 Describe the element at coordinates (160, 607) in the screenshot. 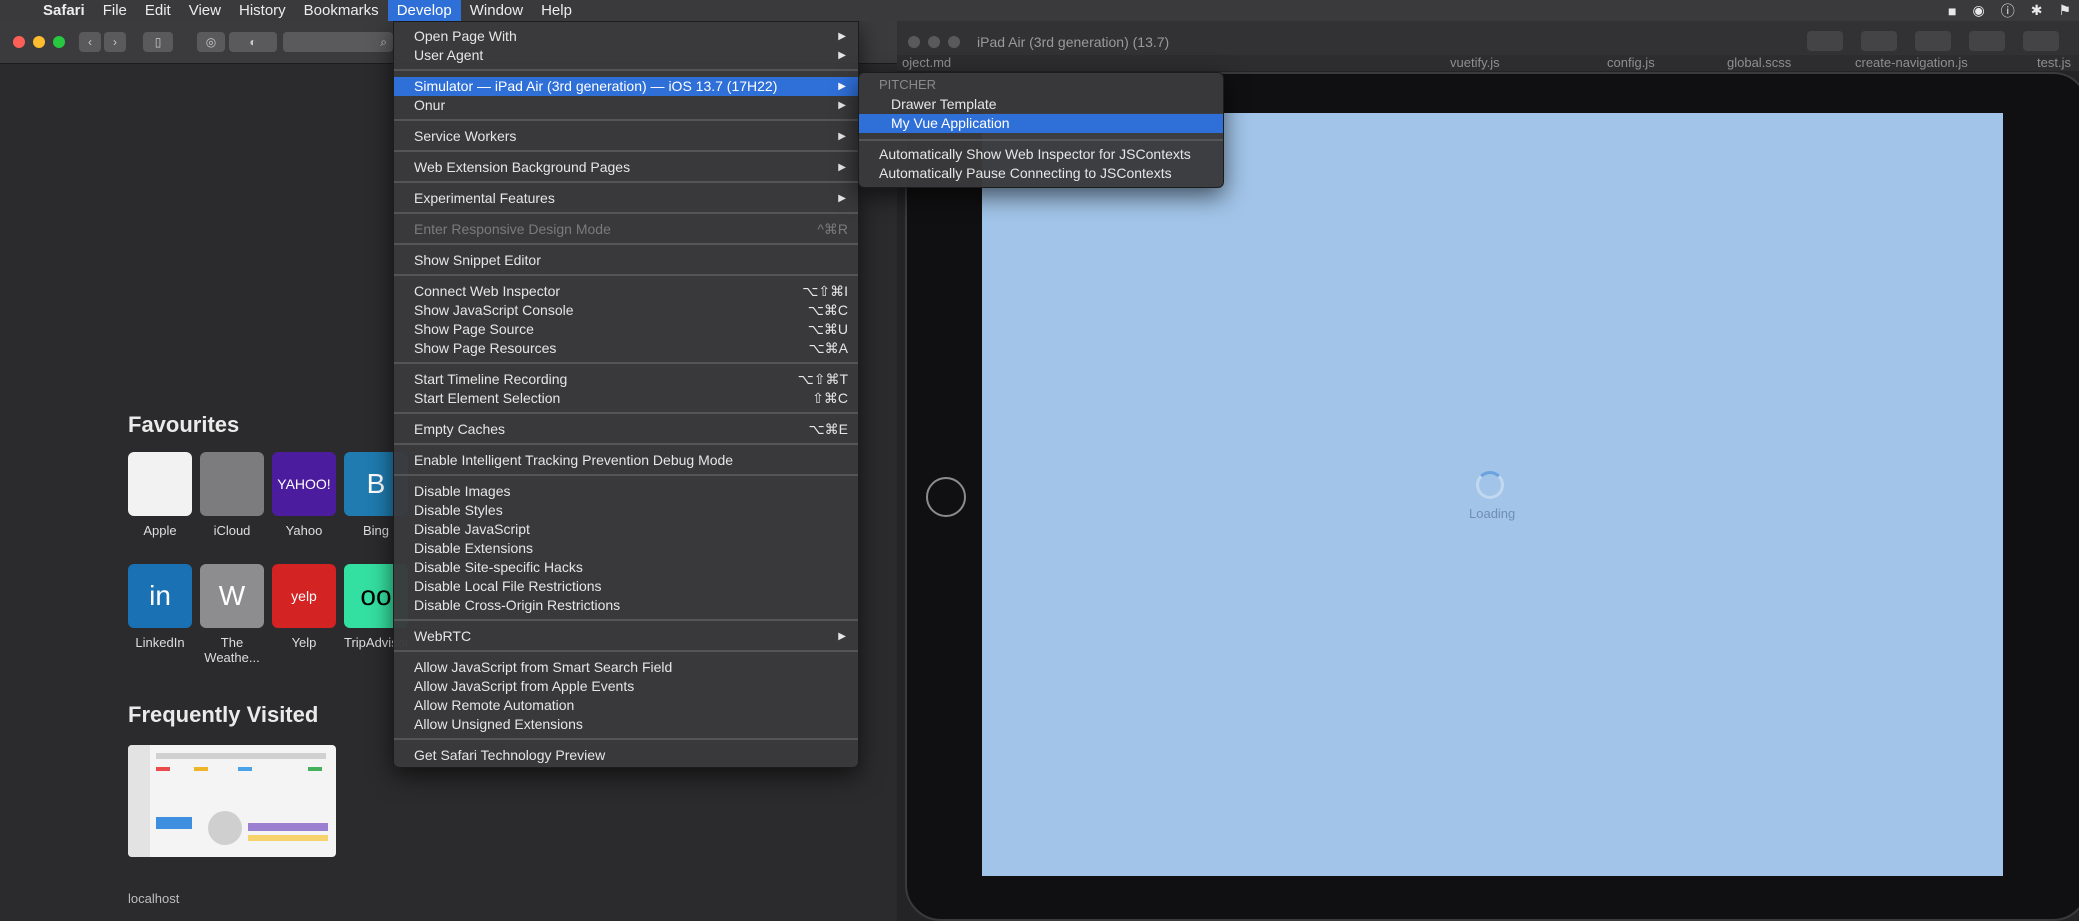

I see `favourite-linkedin: in LinkedIn` at that location.